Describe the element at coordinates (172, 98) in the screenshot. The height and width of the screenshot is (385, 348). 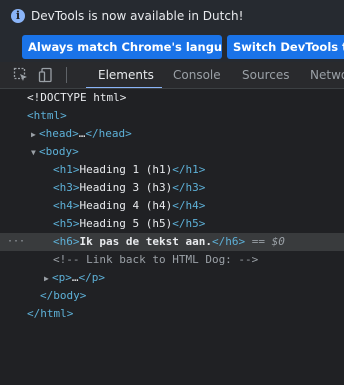
I see `tree-node-doctype: <!DOCTYPE html>` at that location.